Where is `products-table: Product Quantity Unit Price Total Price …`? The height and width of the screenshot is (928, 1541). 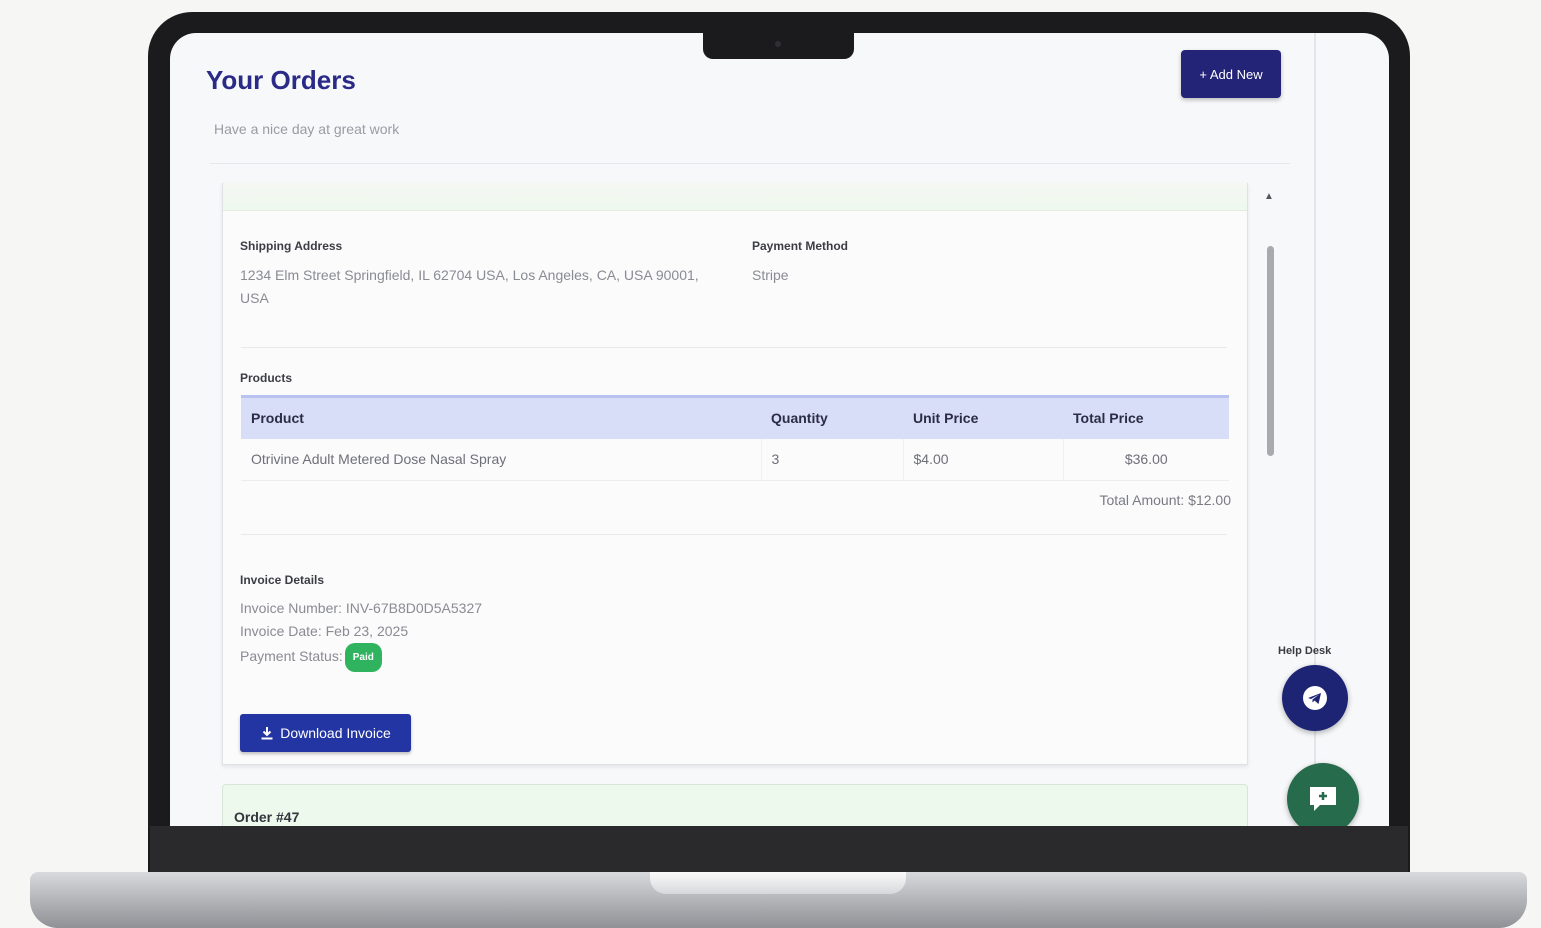
products-table: Product Quantity Unit Price Total Price … is located at coordinates (735, 438).